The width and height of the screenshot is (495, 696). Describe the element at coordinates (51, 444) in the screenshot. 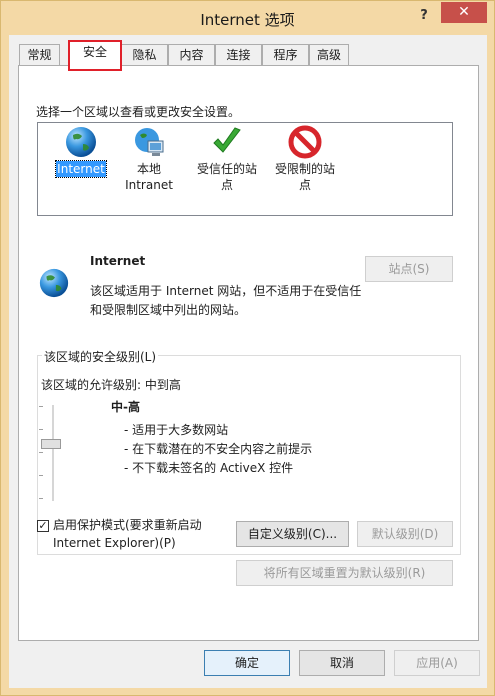

I see `slider-thumb` at that location.